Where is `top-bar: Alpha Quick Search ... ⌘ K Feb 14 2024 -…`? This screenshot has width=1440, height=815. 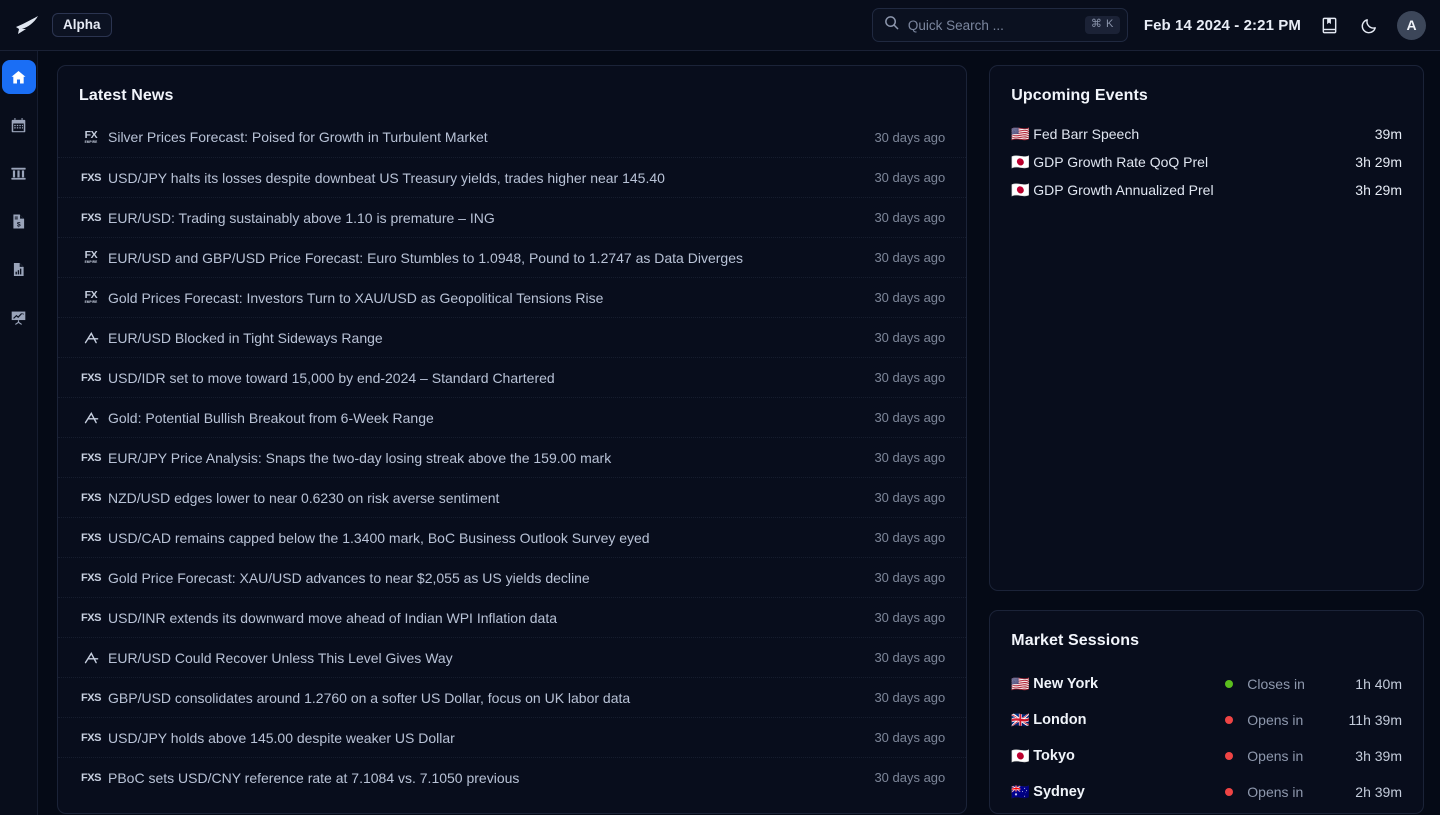 top-bar: Alpha Quick Search ... ⌘ K Feb 14 2024 -… is located at coordinates (720, 25).